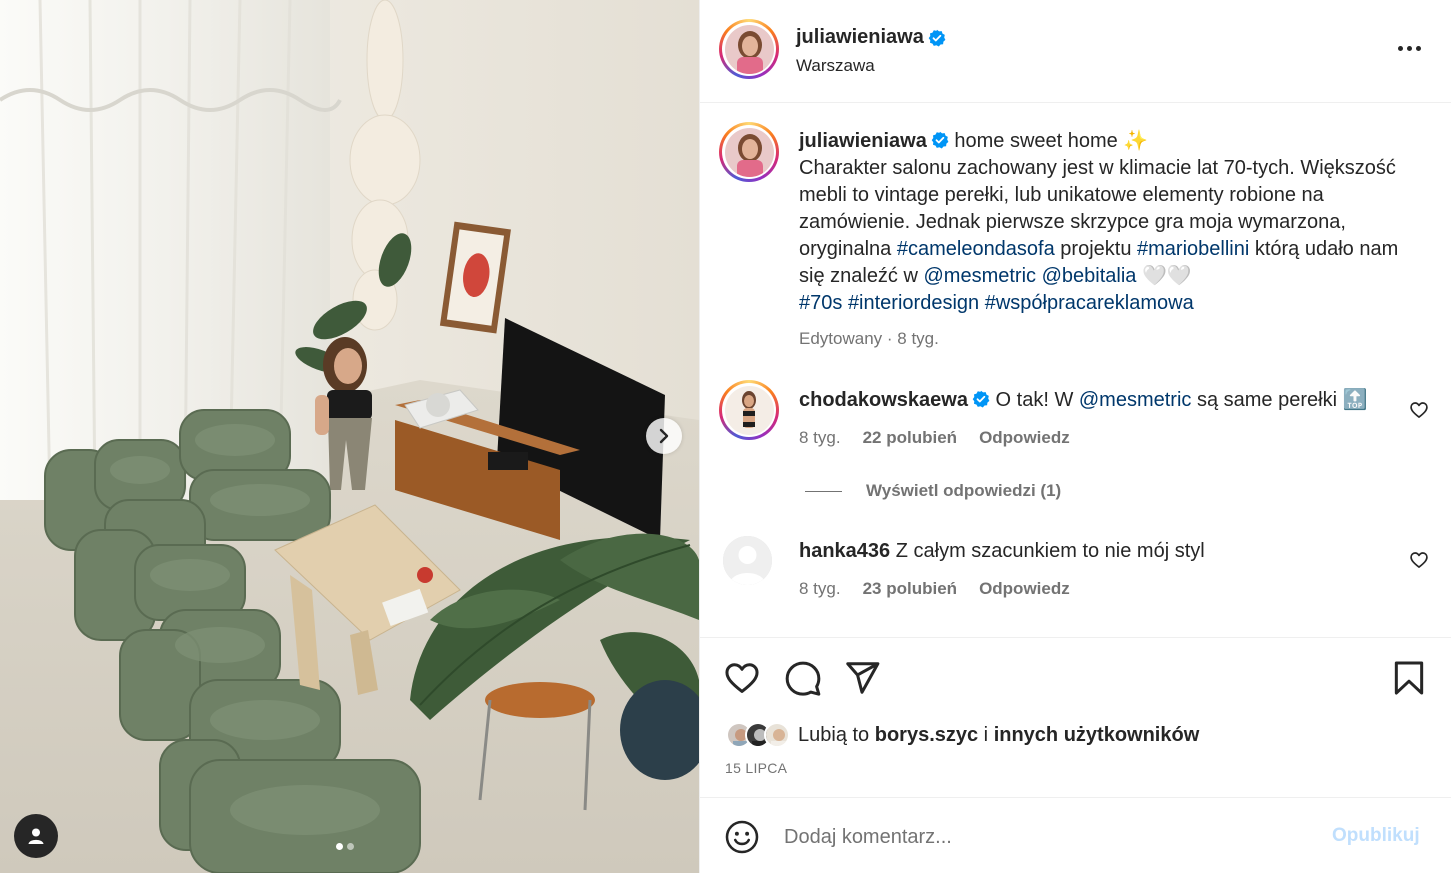 This screenshot has width=1451, height=873. I want to click on user-icon, so click(36, 836).